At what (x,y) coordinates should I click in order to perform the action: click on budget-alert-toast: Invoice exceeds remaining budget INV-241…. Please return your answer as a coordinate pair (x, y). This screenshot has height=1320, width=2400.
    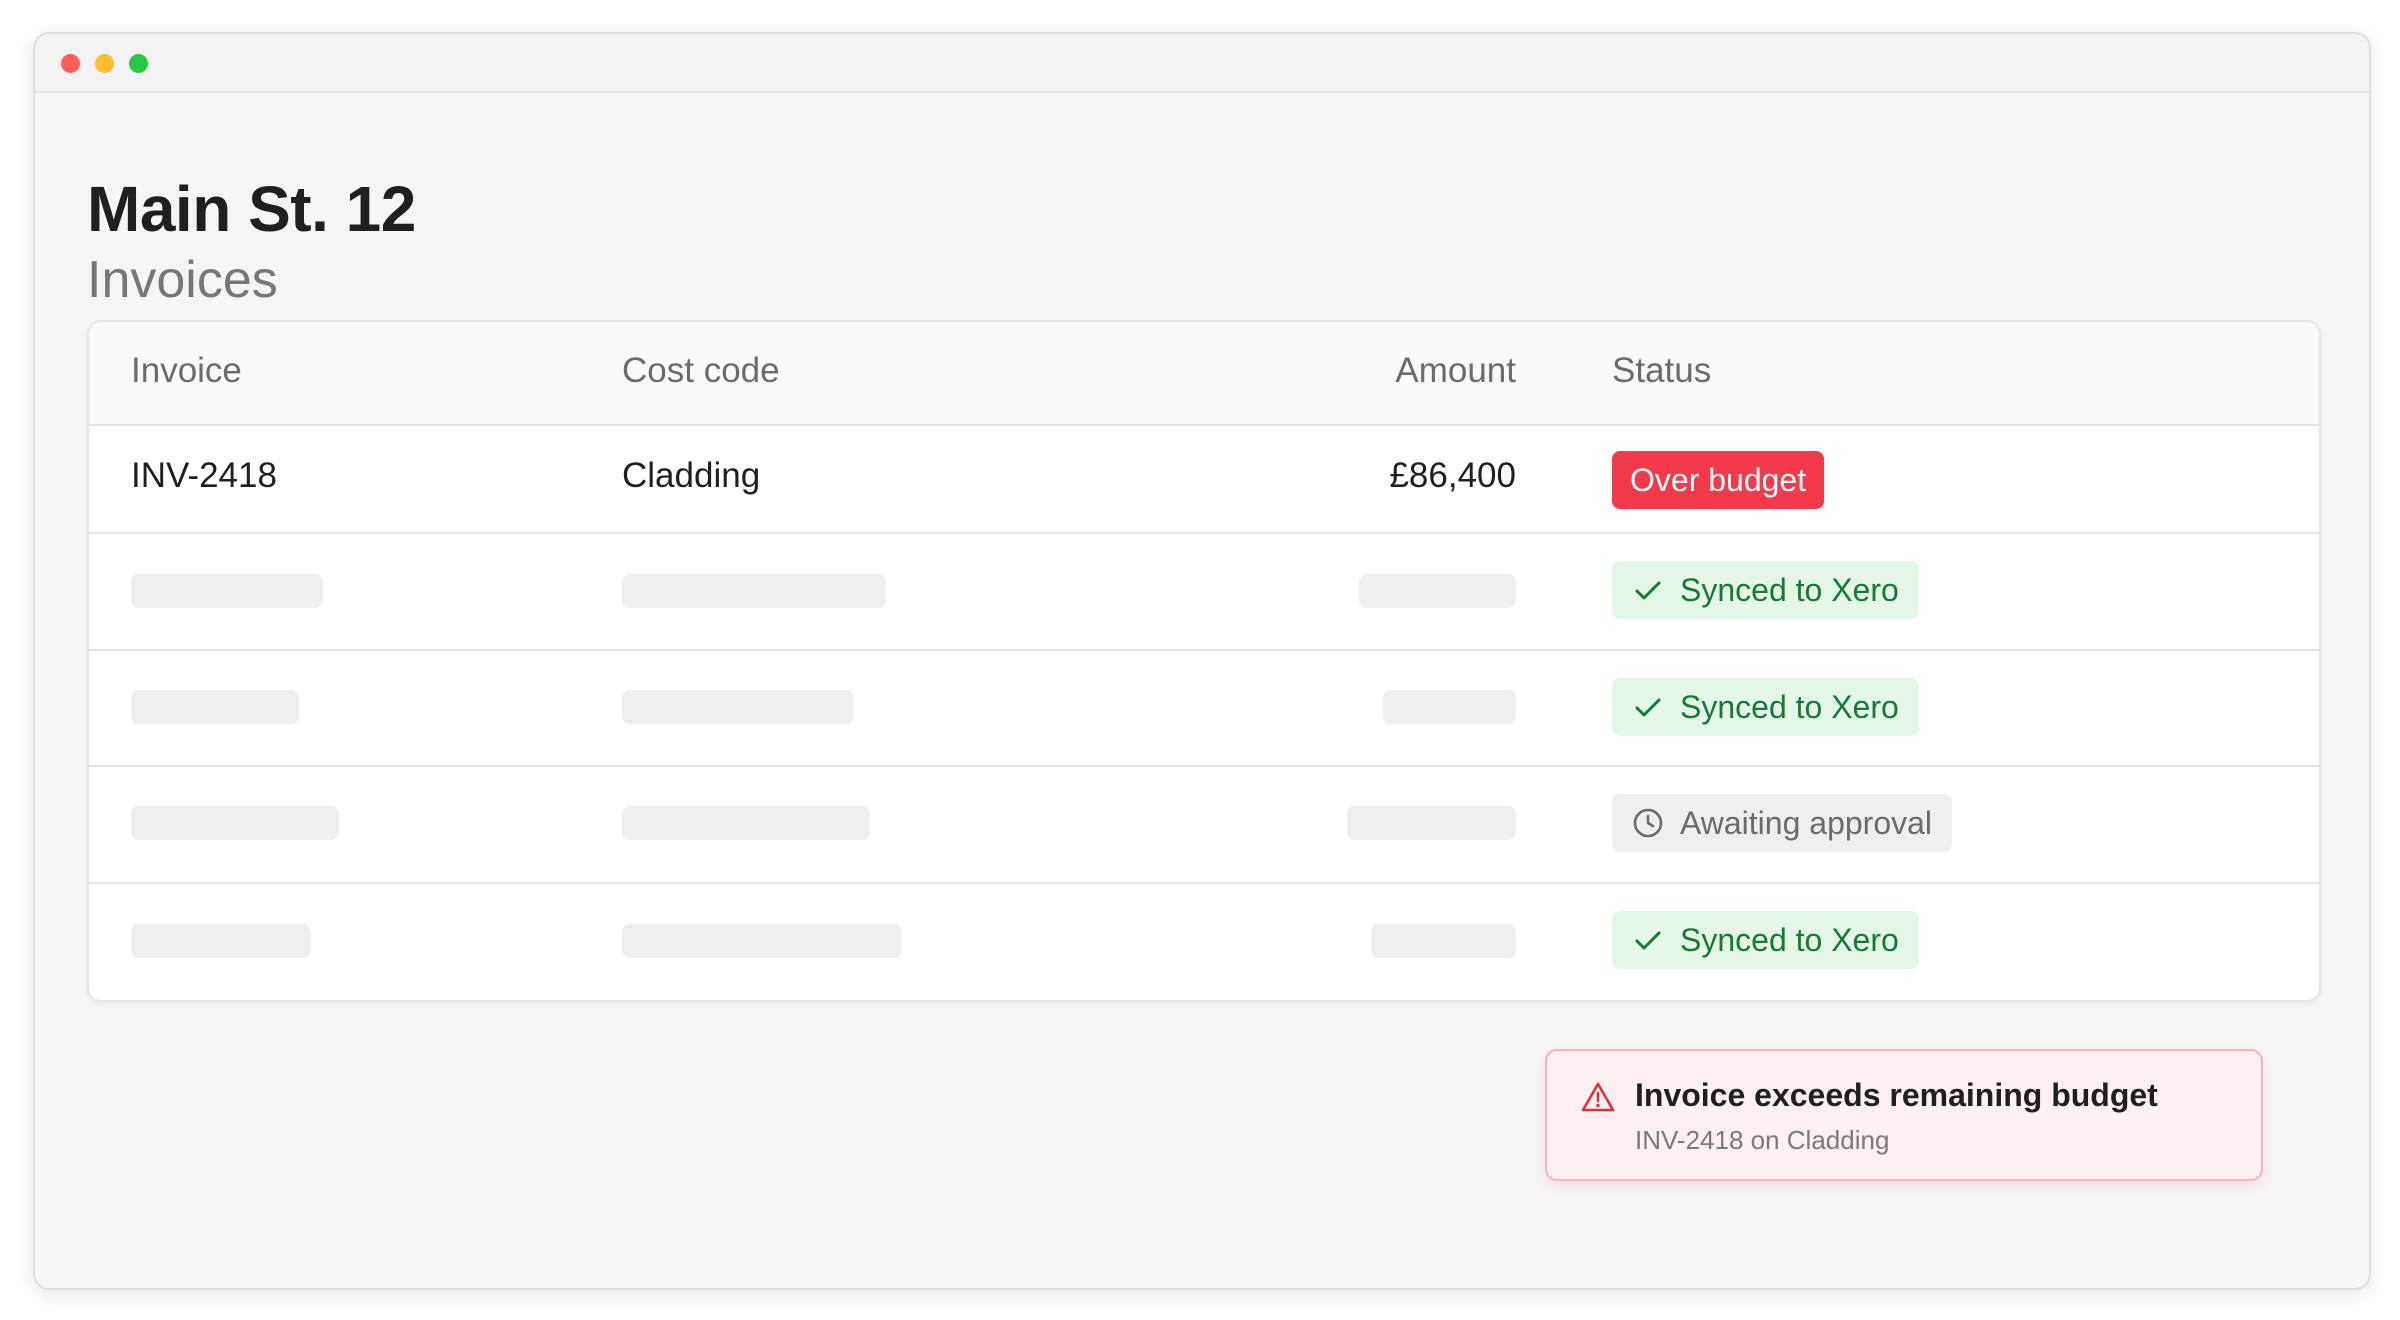
    Looking at the image, I should click on (1904, 1115).